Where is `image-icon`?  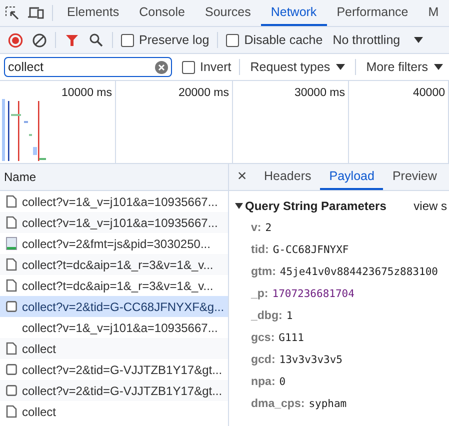
image-icon is located at coordinates (11, 243).